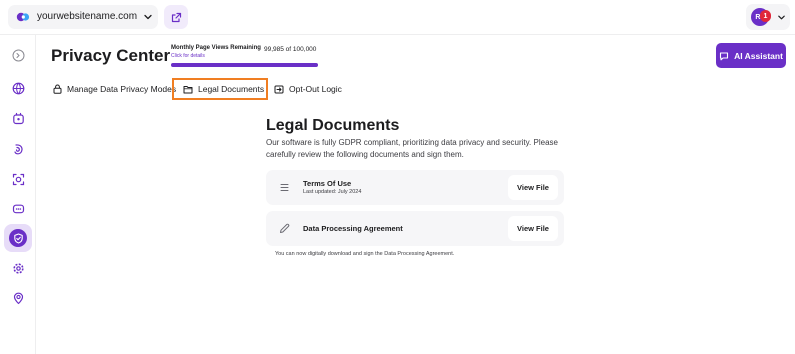 The image size is (795, 354). I want to click on ai-assistant-label: AI Assistant, so click(758, 55).